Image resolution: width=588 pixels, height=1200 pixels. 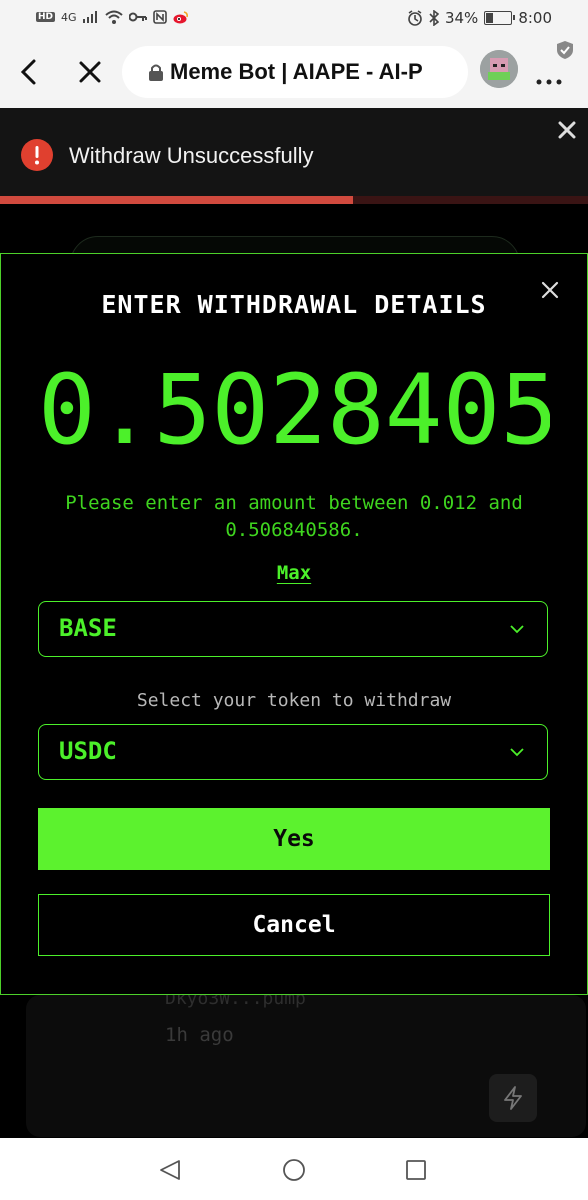 I want to click on toast-progress-bar, so click(x=294, y=200).